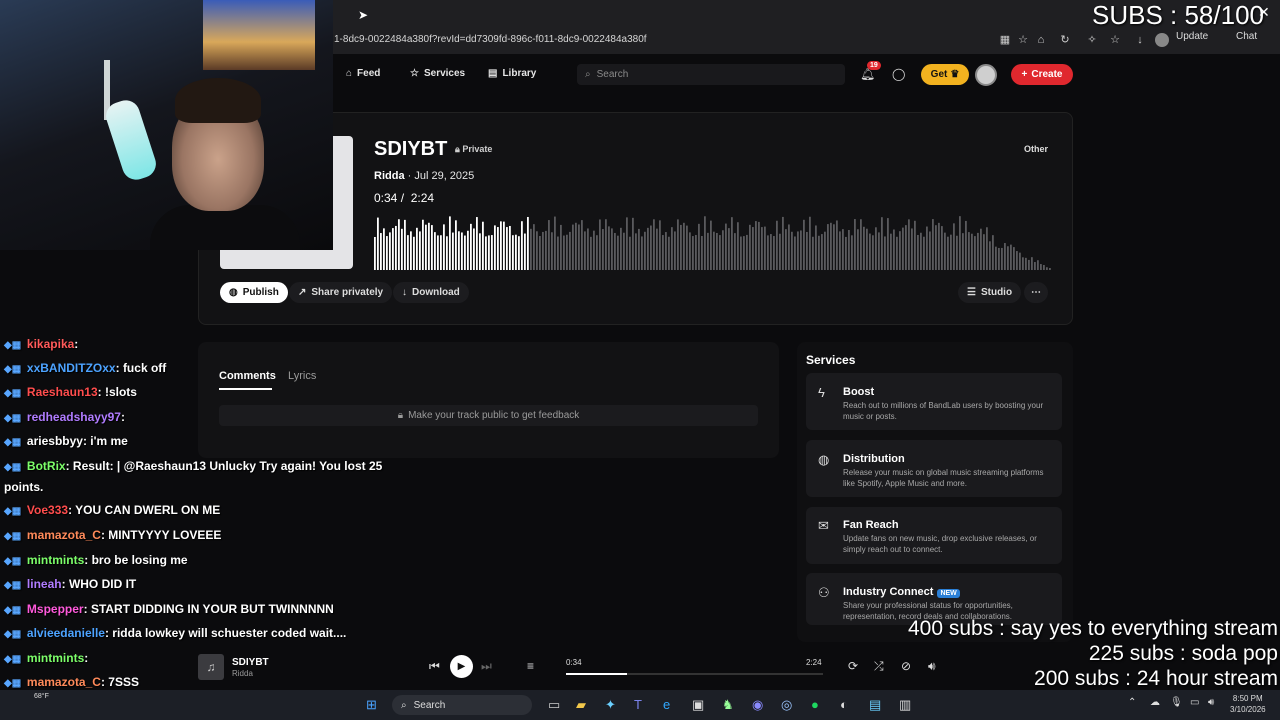 This screenshot has width=1280, height=720. I want to click on chrome-icon: ◐, so click(844, 704).